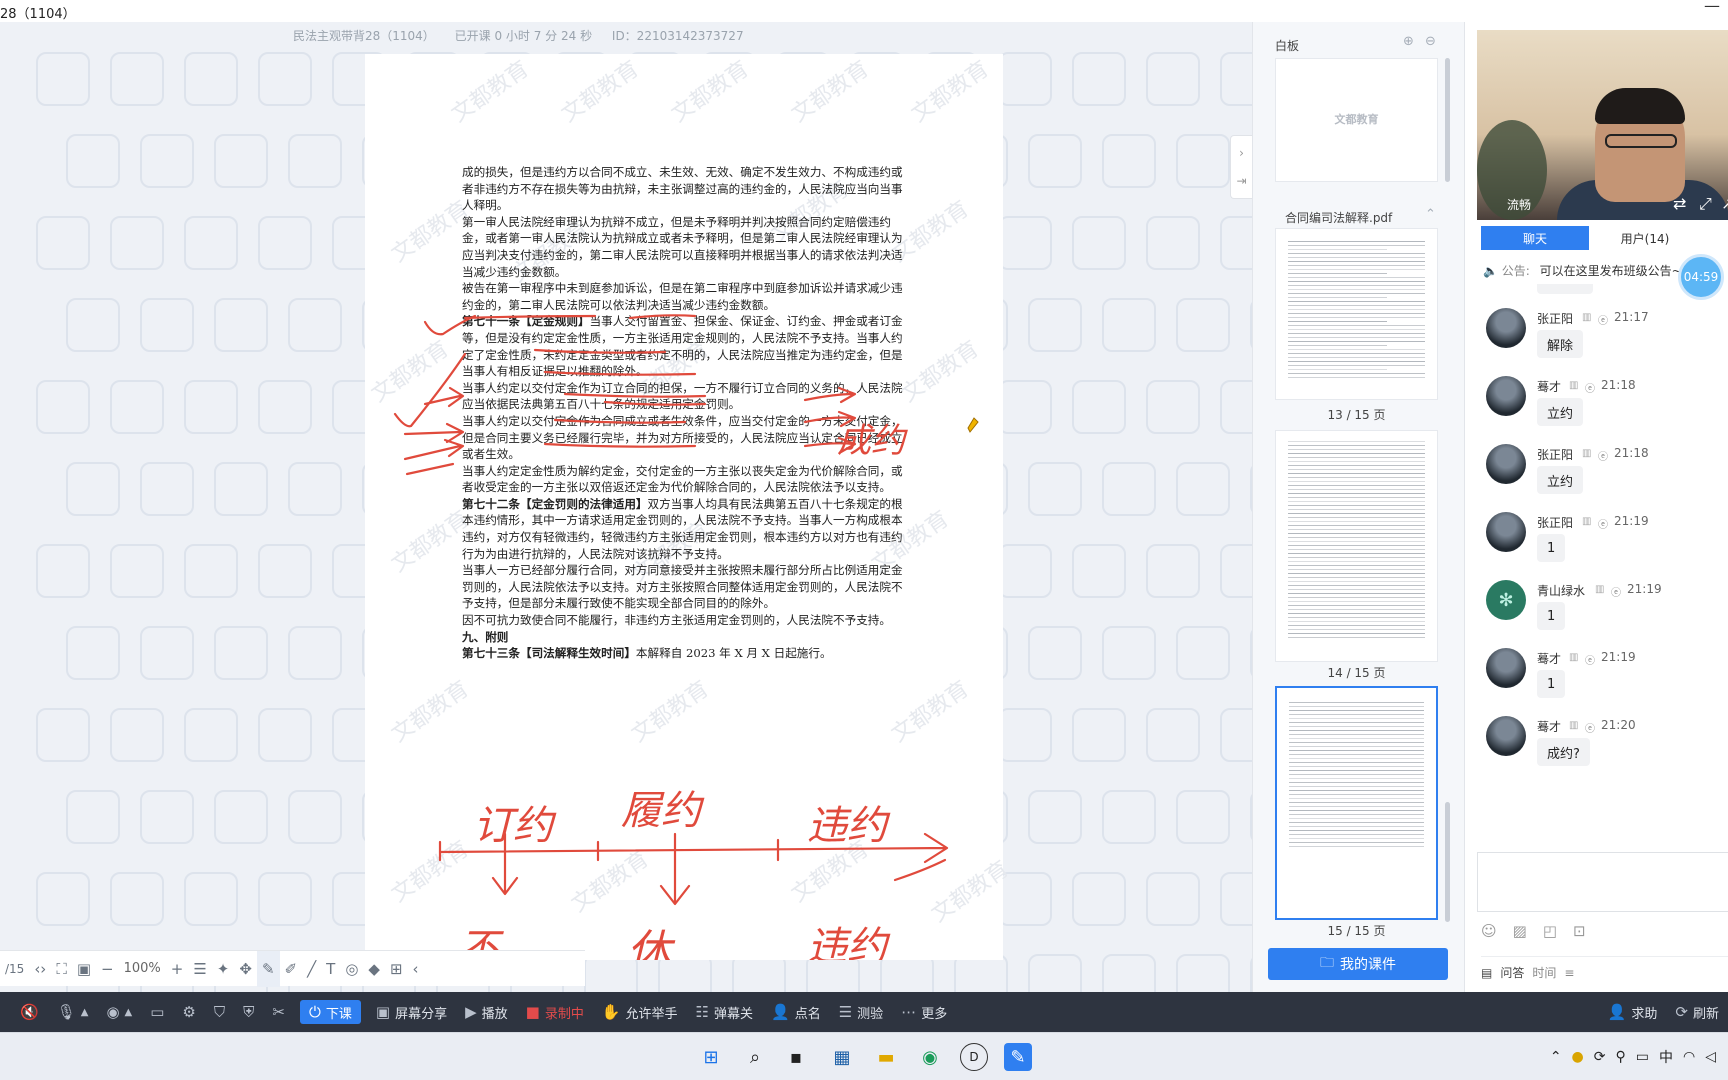 The height and width of the screenshot is (1080, 1728). Describe the element at coordinates (1535, 238) in the screenshot. I see `tab-chat: 聊天` at that location.